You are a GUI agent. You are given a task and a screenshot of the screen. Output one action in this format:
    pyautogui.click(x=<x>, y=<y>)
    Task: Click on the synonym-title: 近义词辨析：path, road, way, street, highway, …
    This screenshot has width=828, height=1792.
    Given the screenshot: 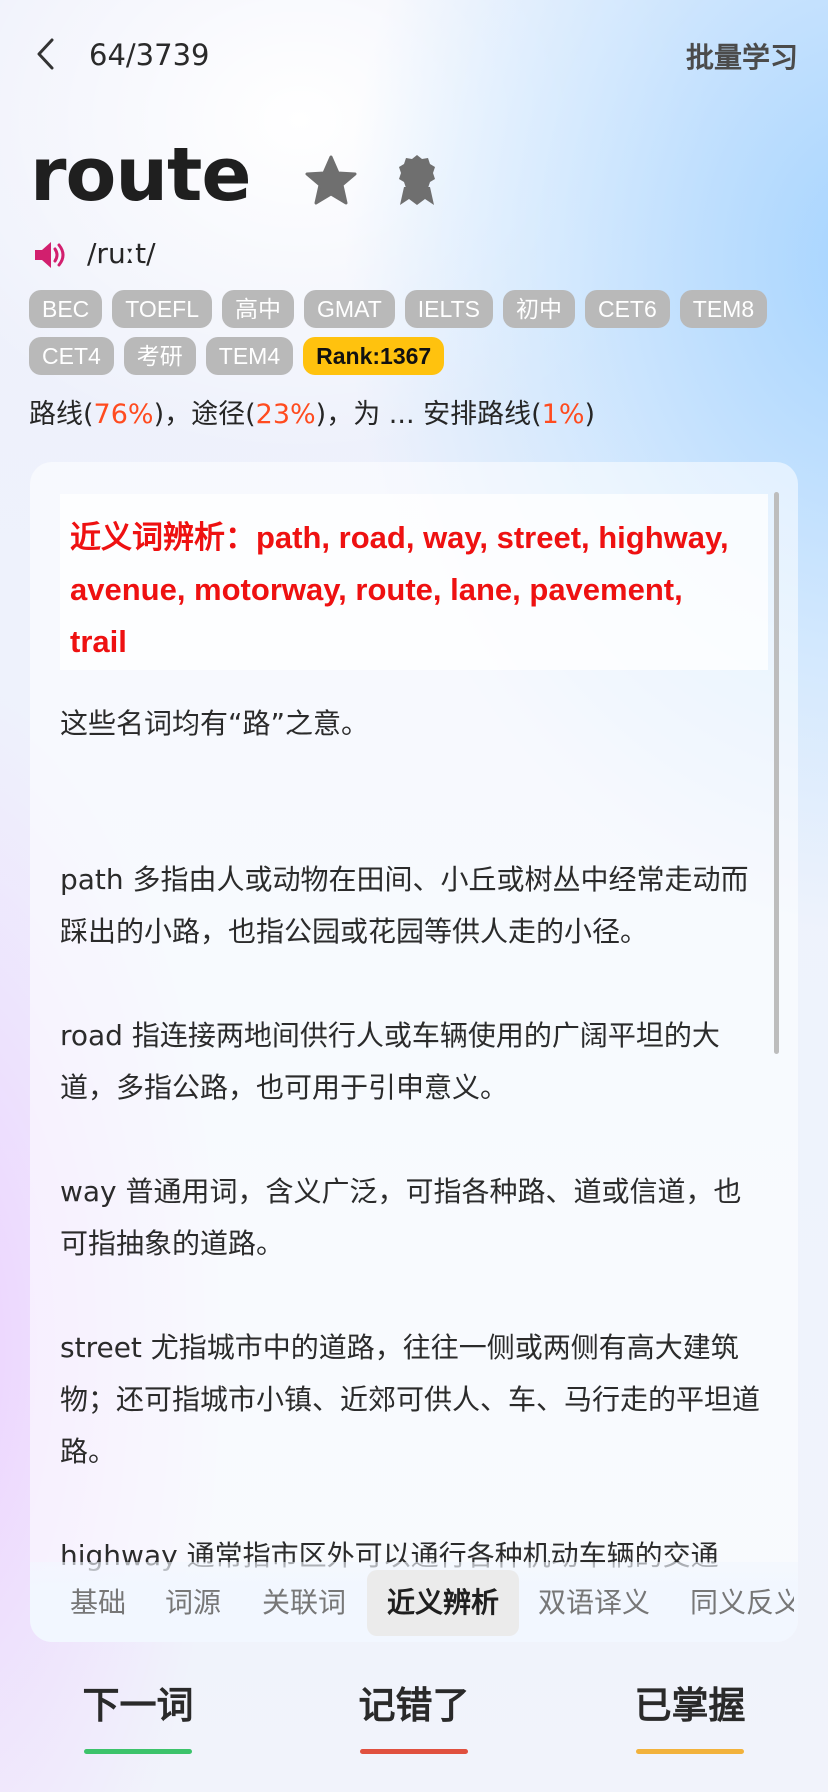 What is the action you would take?
    pyautogui.click(x=399, y=589)
    